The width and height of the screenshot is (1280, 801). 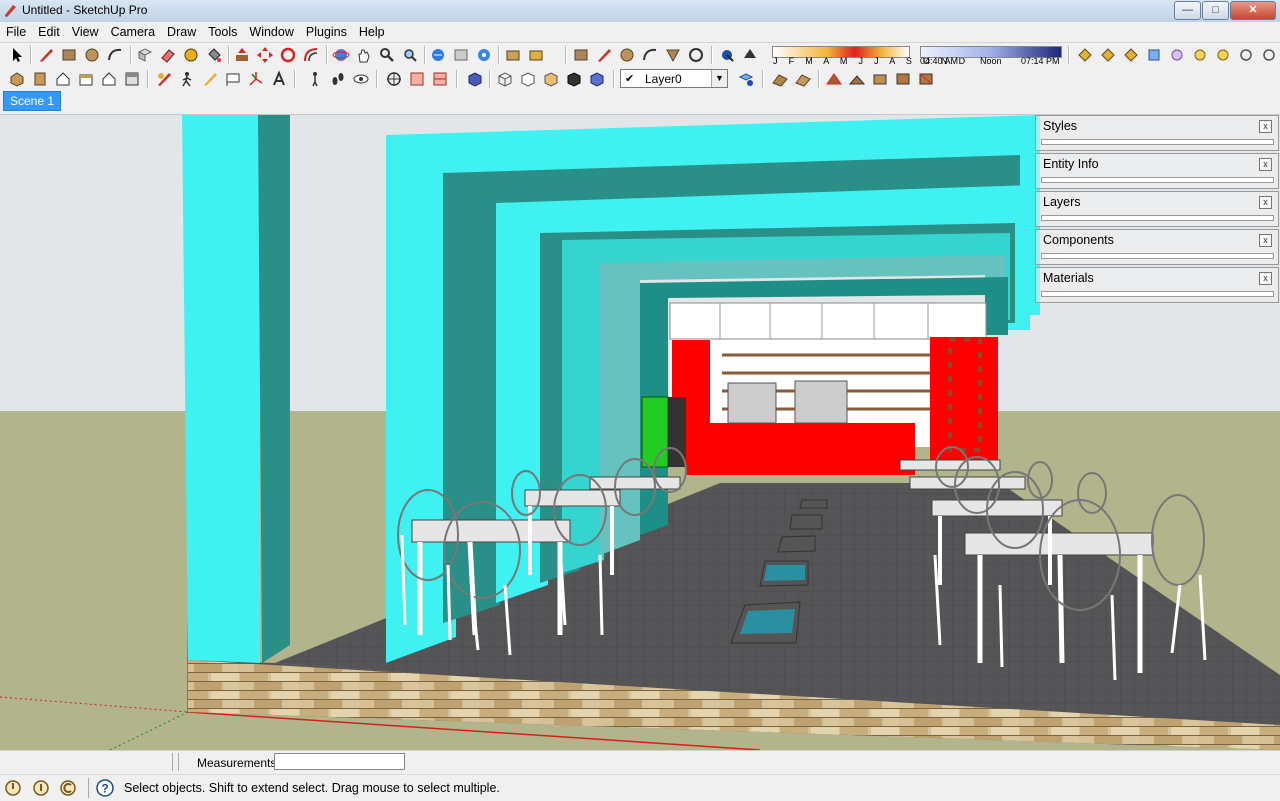 What do you see at coordinates (1265, 278) in the screenshot?
I see `tray-materials-close-icon: x` at bounding box center [1265, 278].